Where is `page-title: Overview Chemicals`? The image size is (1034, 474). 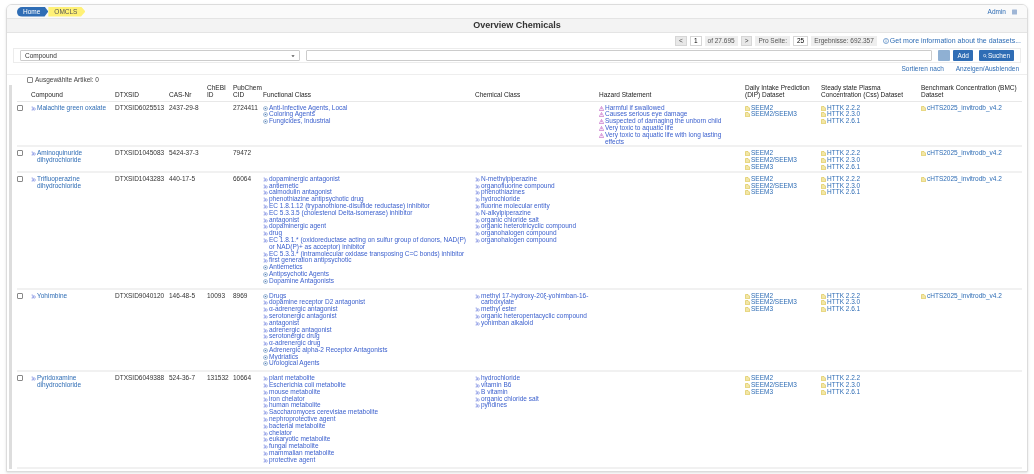 page-title: Overview Chemicals is located at coordinates (517, 25).